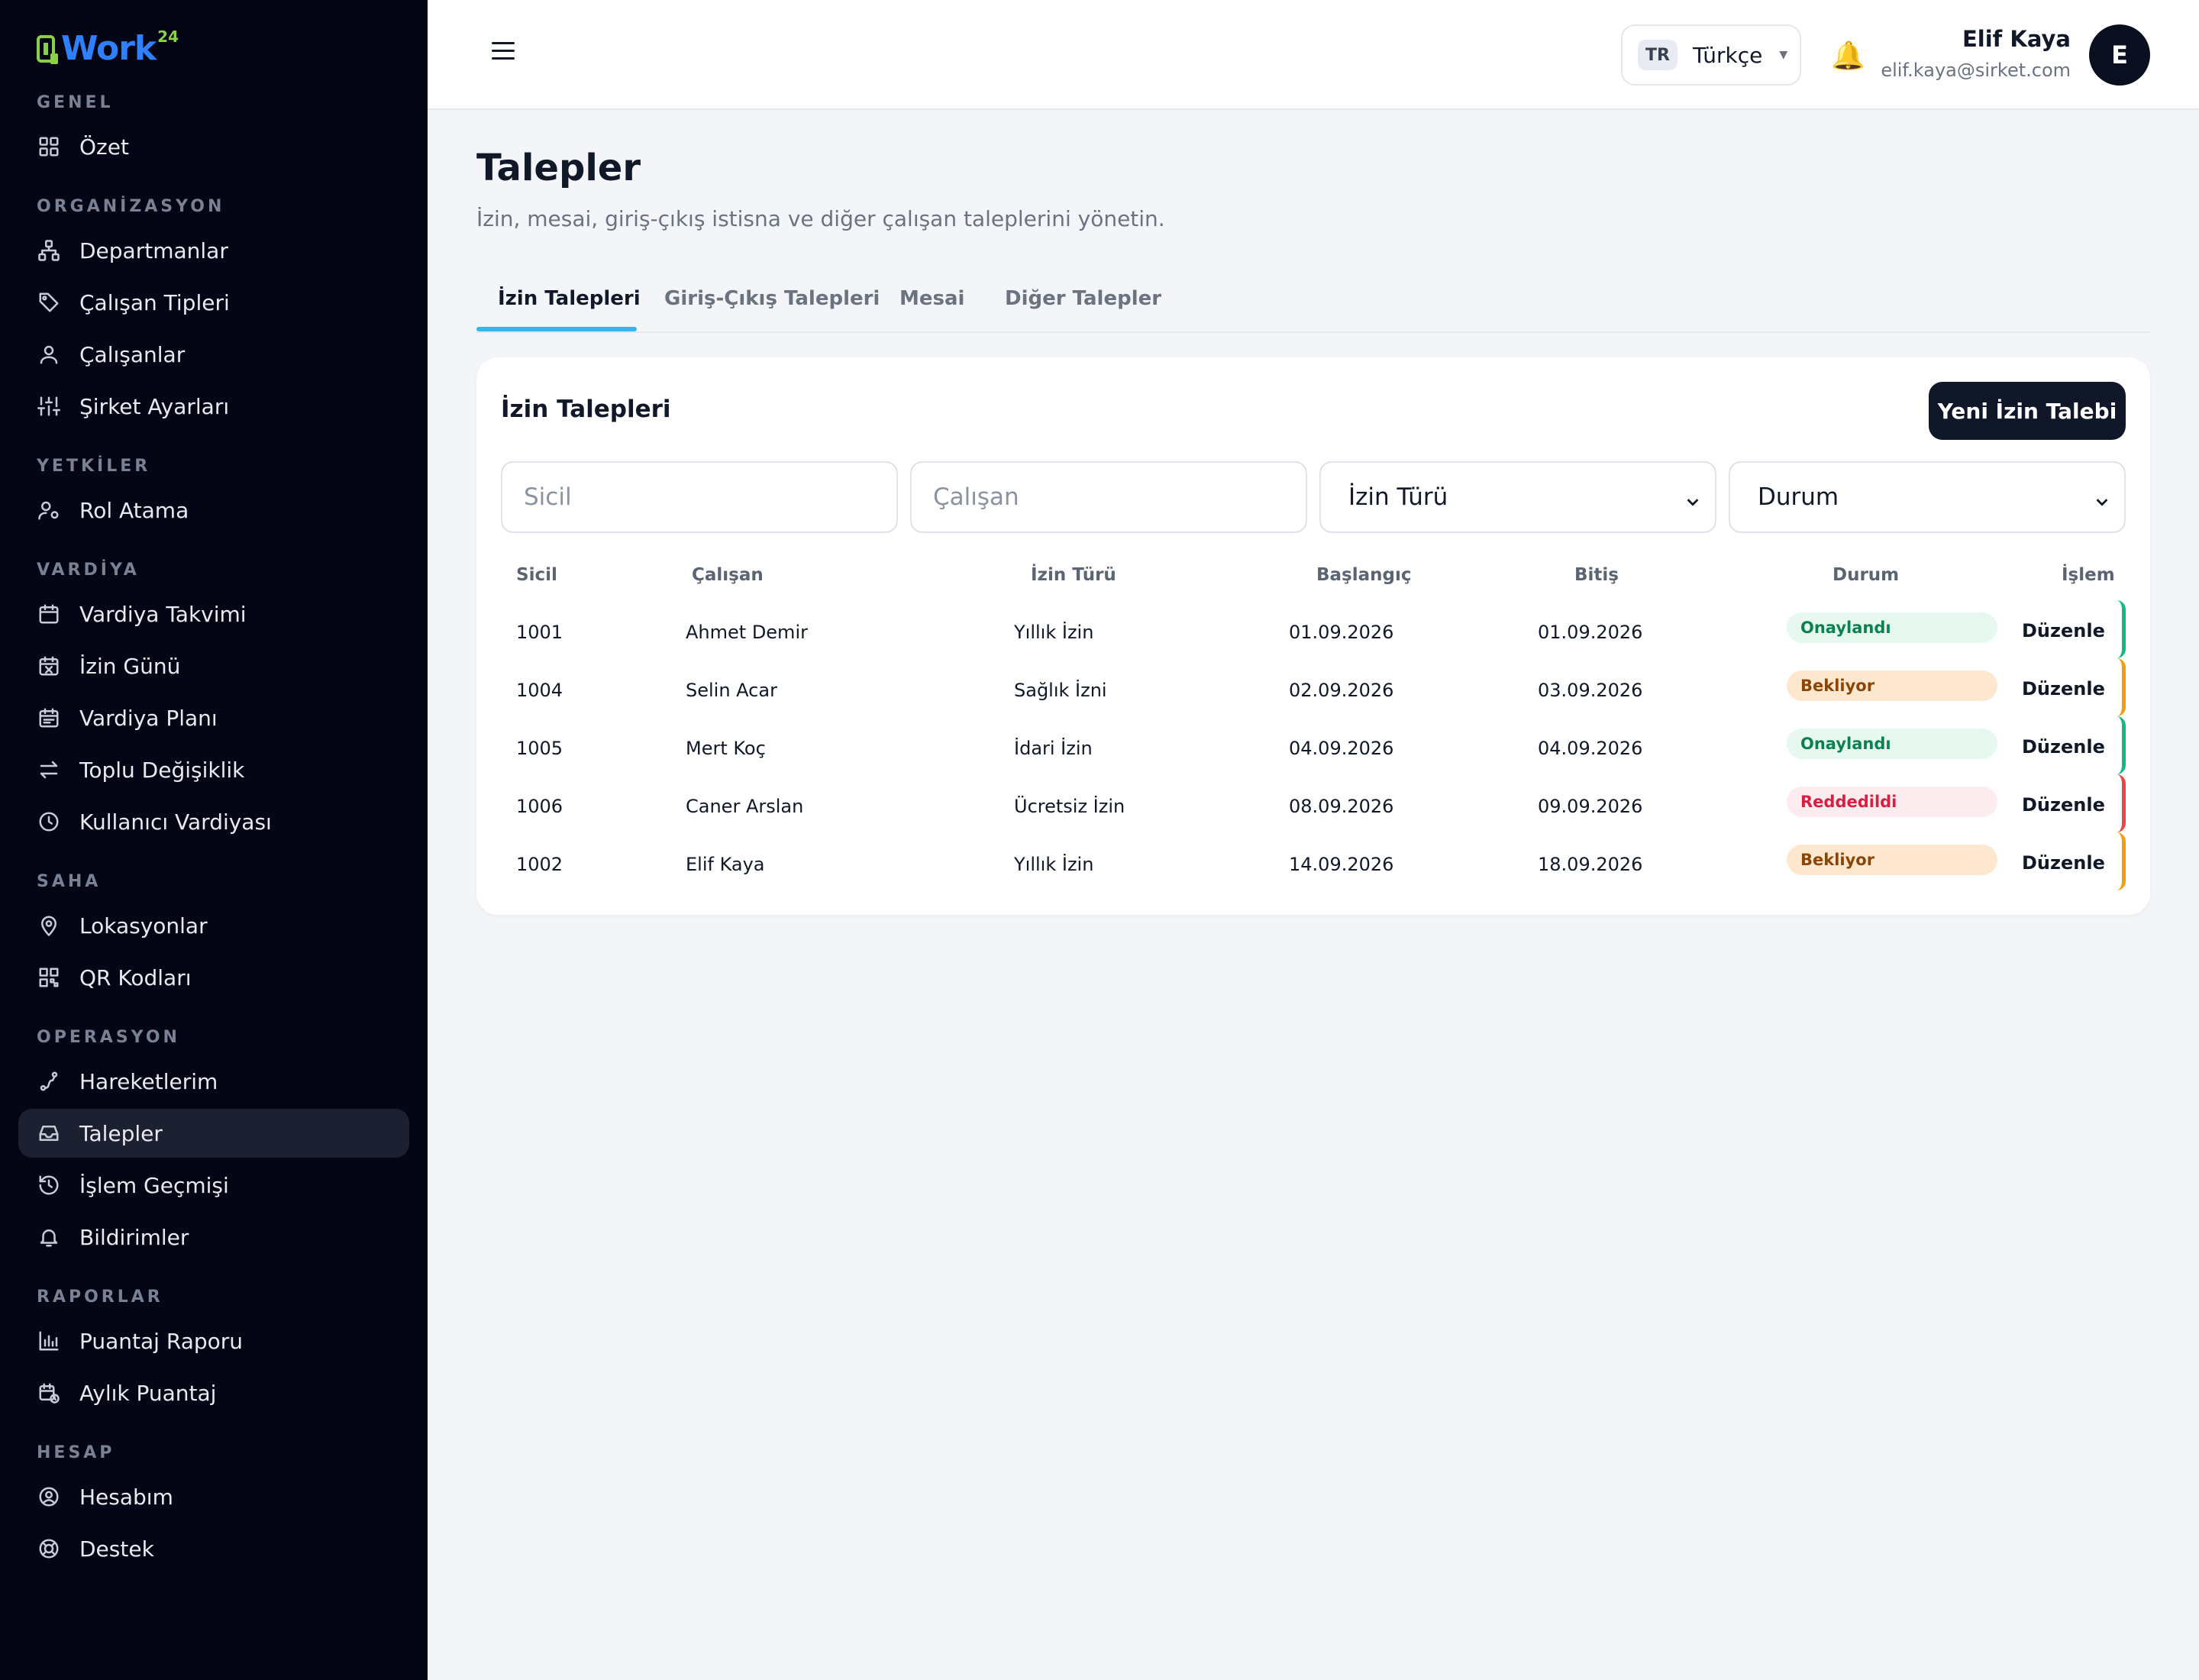 This screenshot has width=2199, height=1680. What do you see at coordinates (1590, 690) in the screenshot?
I see `cell-bitis: 03.09.2026` at bounding box center [1590, 690].